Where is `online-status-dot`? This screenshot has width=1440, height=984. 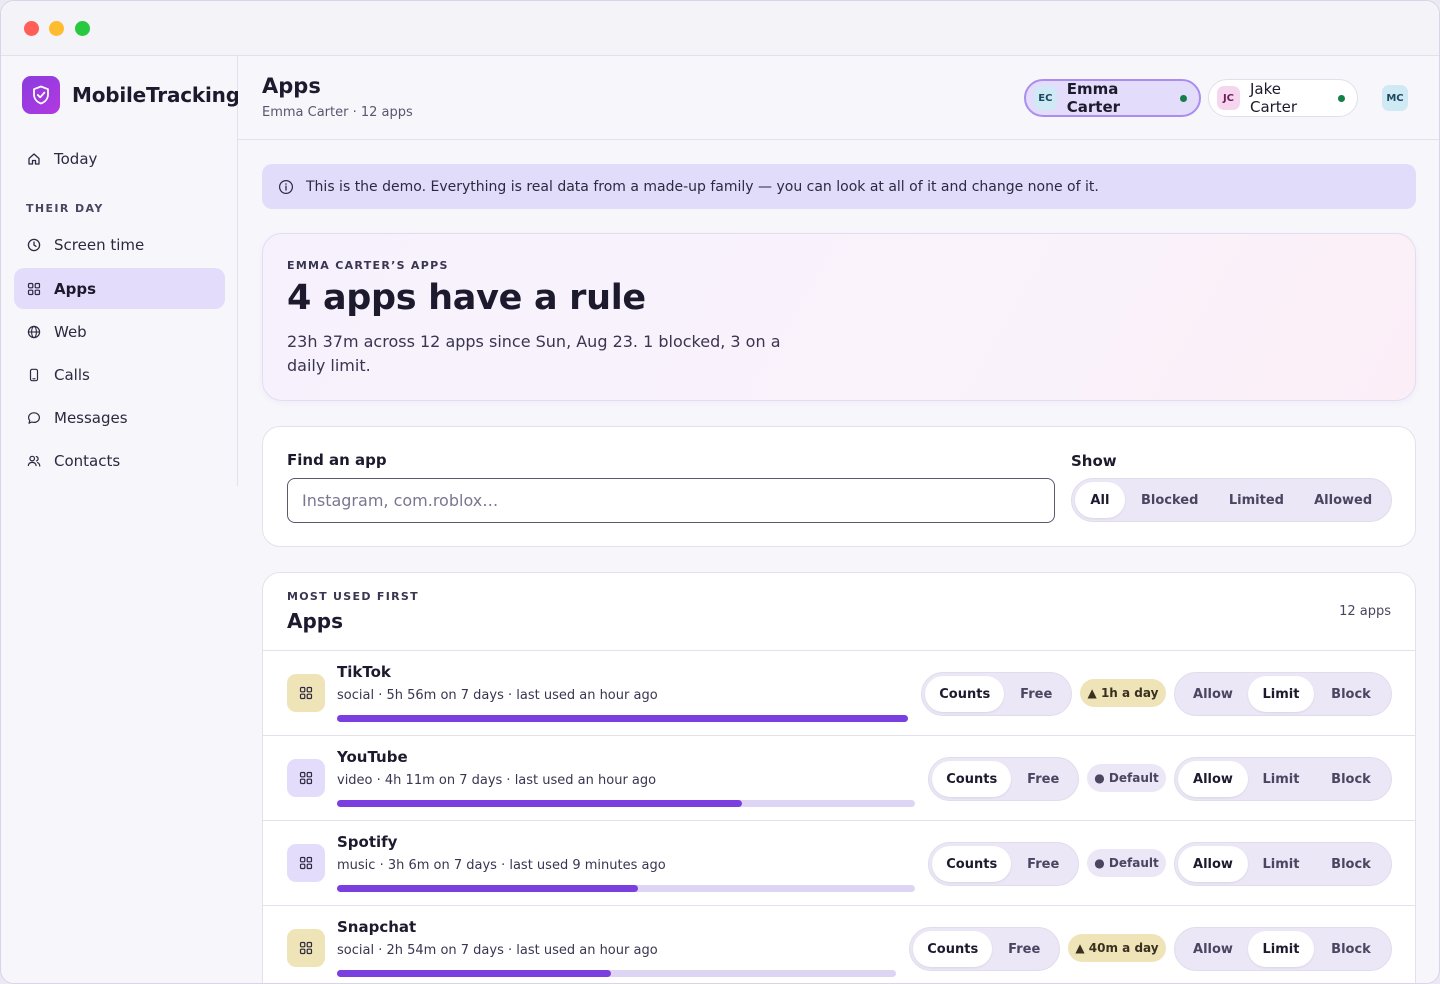 online-status-dot is located at coordinates (1183, 98).